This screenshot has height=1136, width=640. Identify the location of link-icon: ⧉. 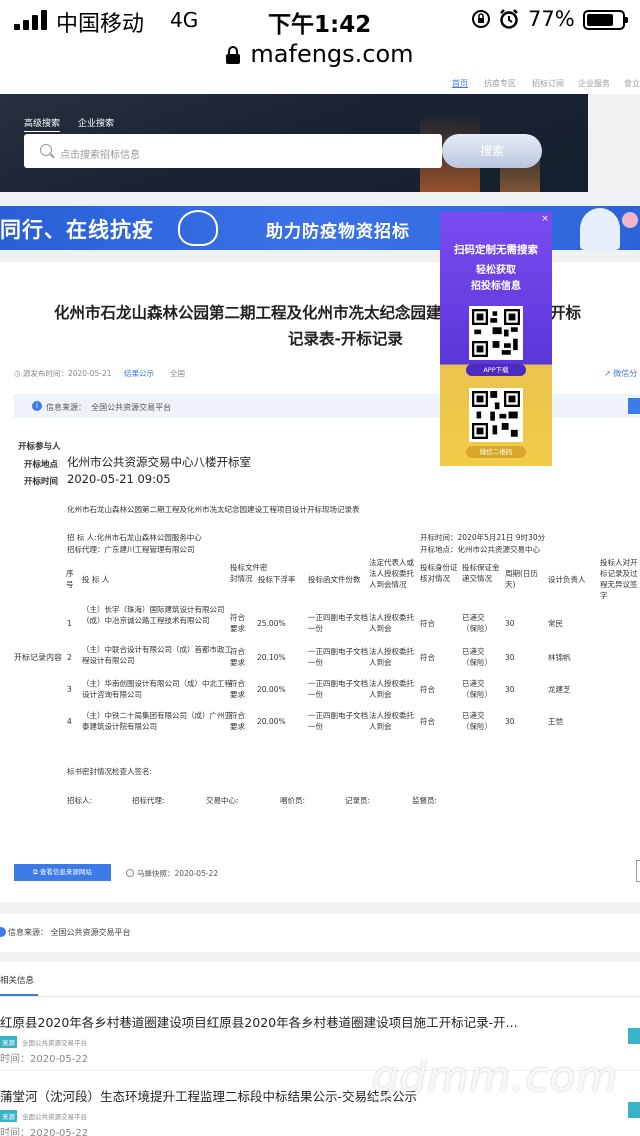
(35, 872).